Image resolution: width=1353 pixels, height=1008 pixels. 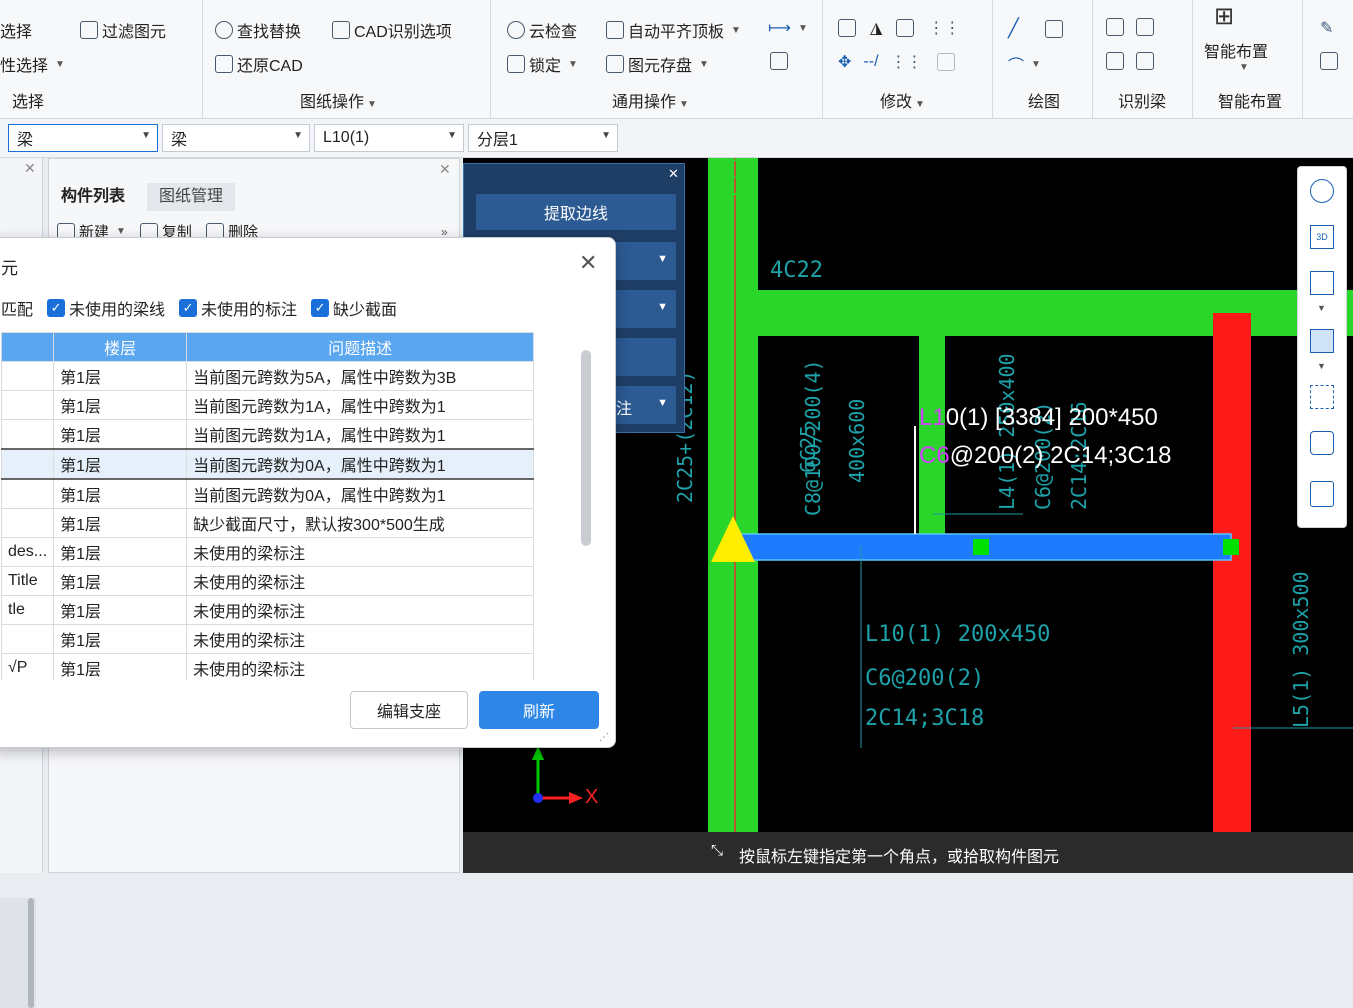 What do you see at coordinates (268, 552) in the screenshot?
I see `table-row: des... 第1层 未使用的梁标注` at bounding box center [268, 552].